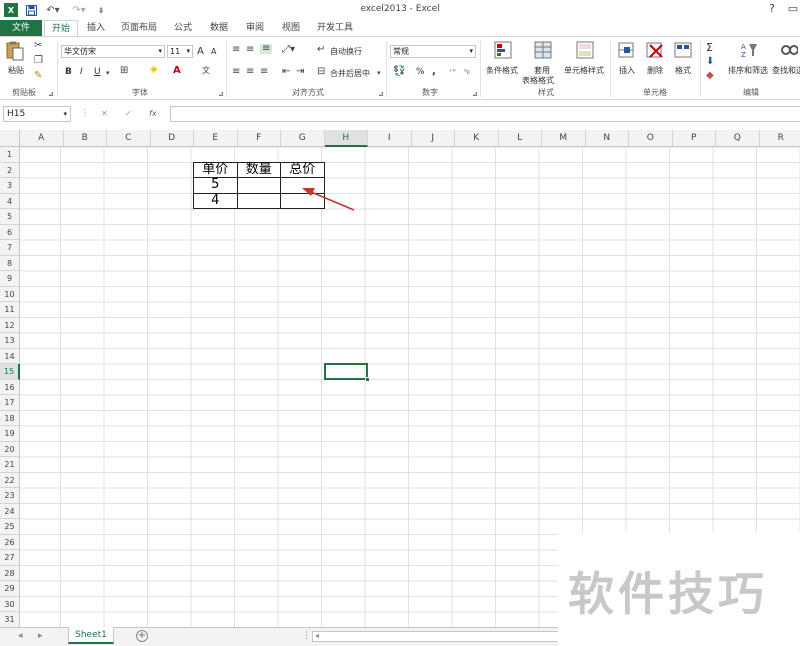  What do you see at coordinates (679, 589) in the screenshot?
I see `watermark: 软件技巧` at bounding box center [679, 589].